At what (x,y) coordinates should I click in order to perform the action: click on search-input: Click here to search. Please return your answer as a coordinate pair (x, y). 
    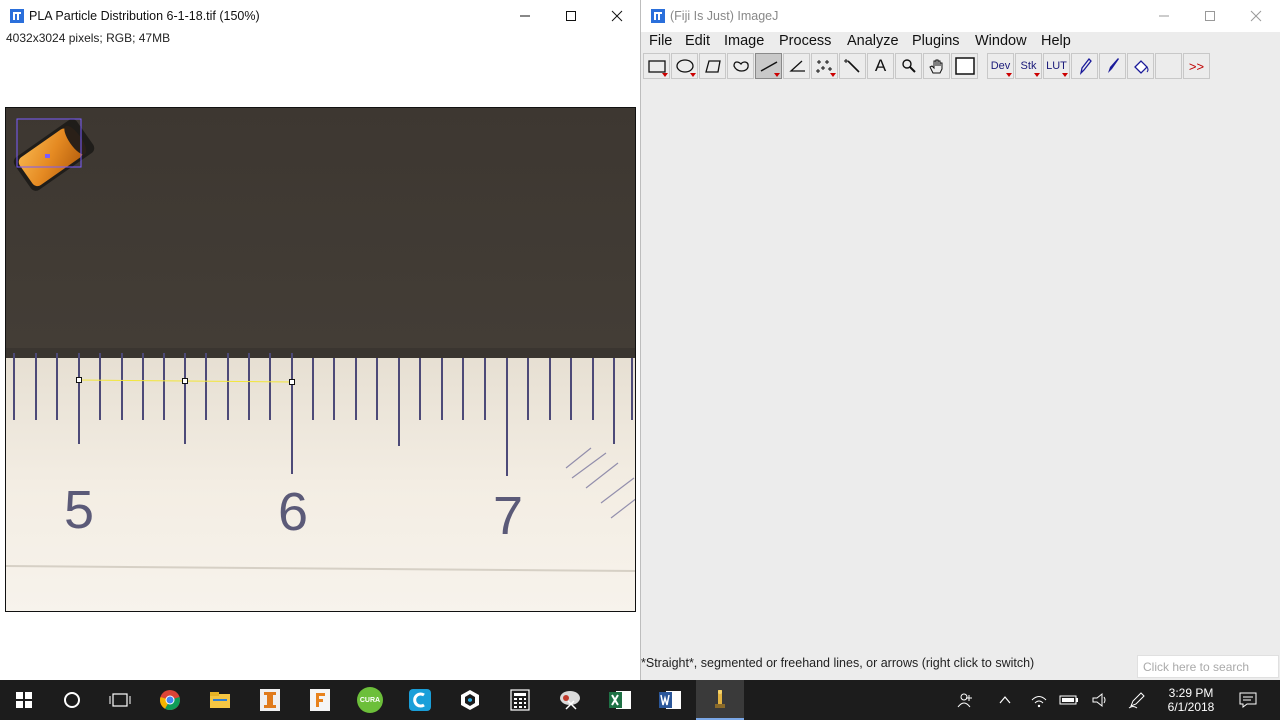
    Looking at the image, I should click on (1208, 666).